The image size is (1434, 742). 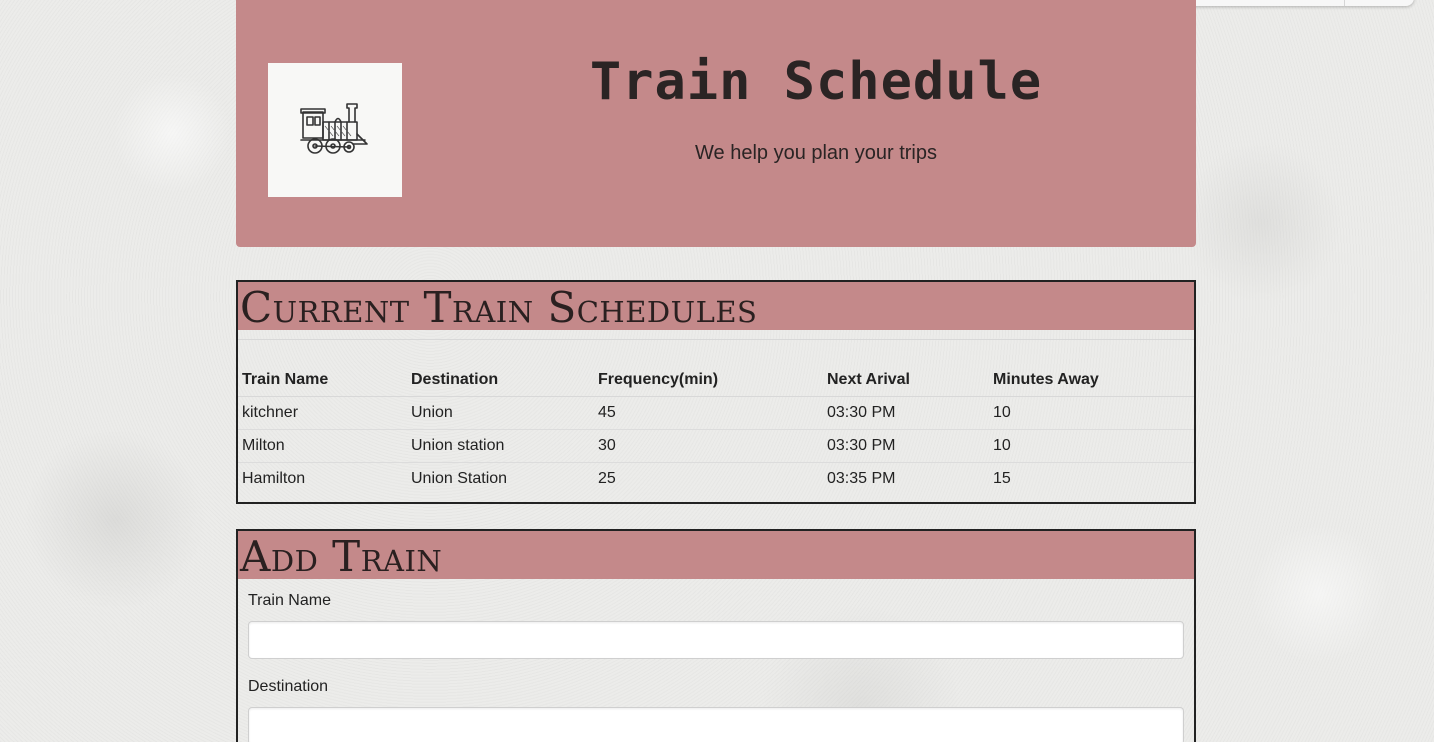 I want to click on table-row: Milton Union station 30 03:30 PM 10, so click(x=716, y=446).